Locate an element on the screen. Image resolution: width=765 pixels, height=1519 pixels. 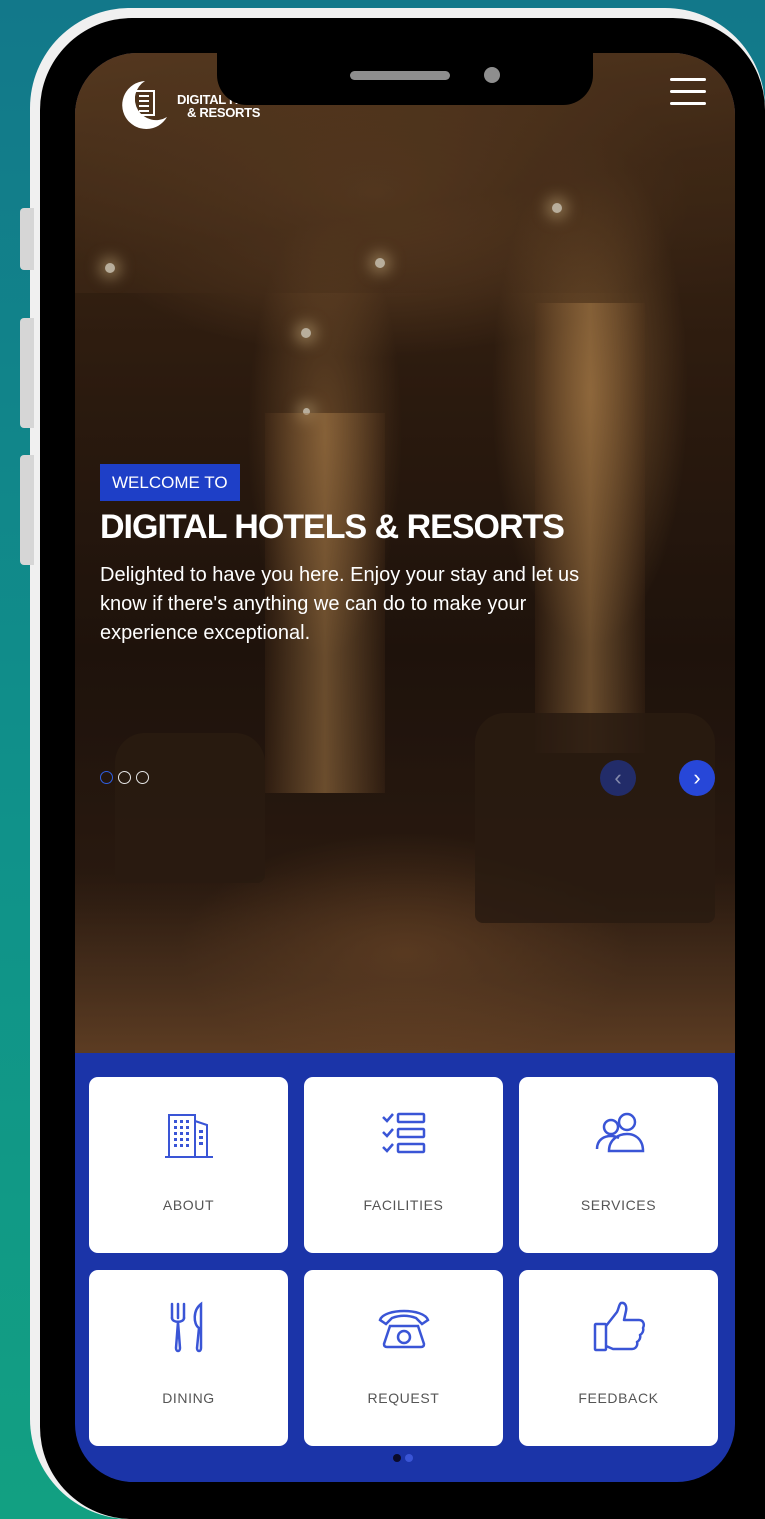
users-icon is located at coordinates (619, 1132).